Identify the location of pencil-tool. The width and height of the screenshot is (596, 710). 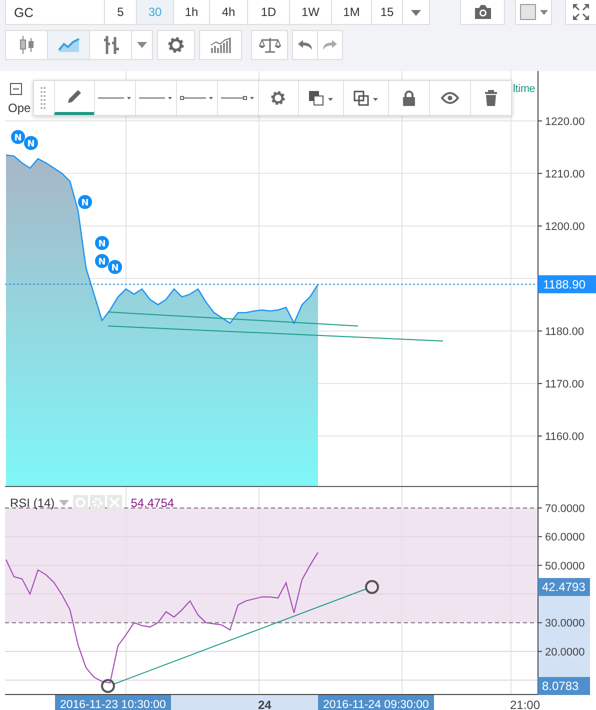
(74, 98).